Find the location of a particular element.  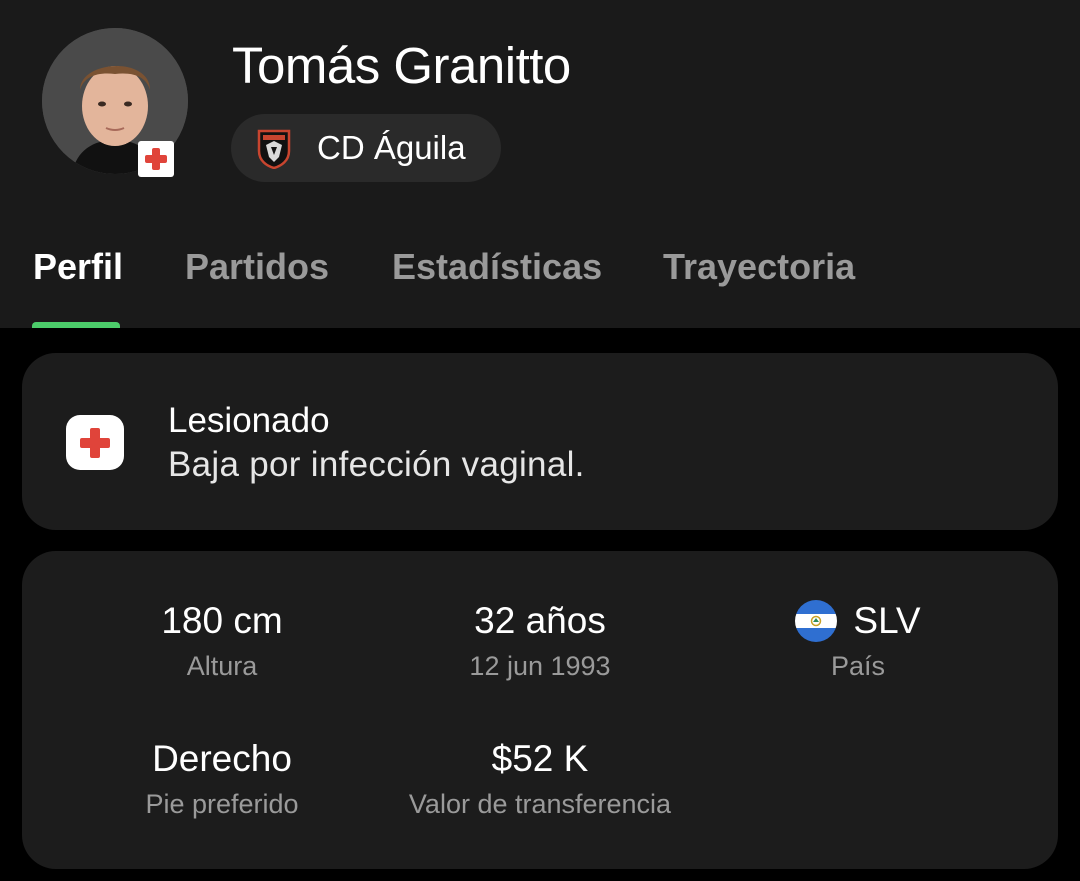

team-name: CD Águila is located at coordinates (391, 147).